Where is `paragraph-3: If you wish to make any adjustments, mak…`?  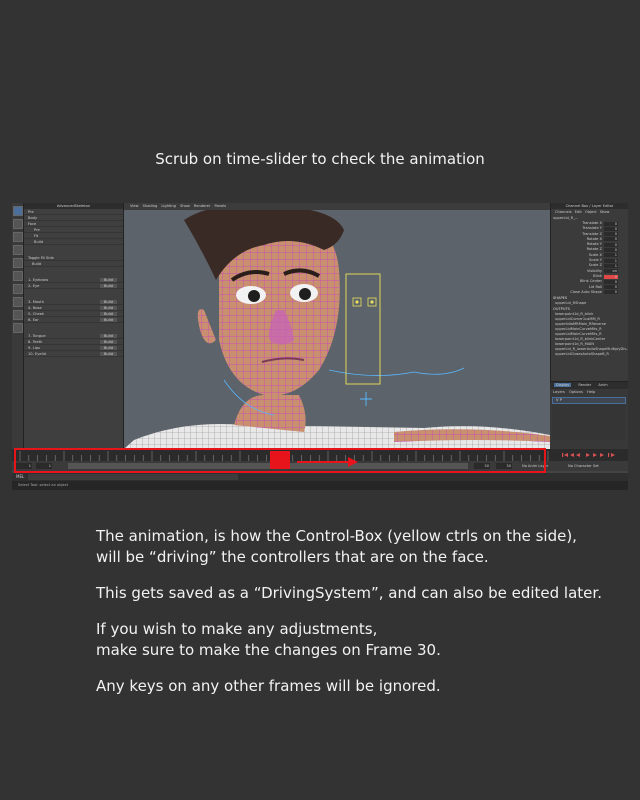 paragraph-3: If you wish to make any adjustments, mak… is located at coordinates (268, 639).